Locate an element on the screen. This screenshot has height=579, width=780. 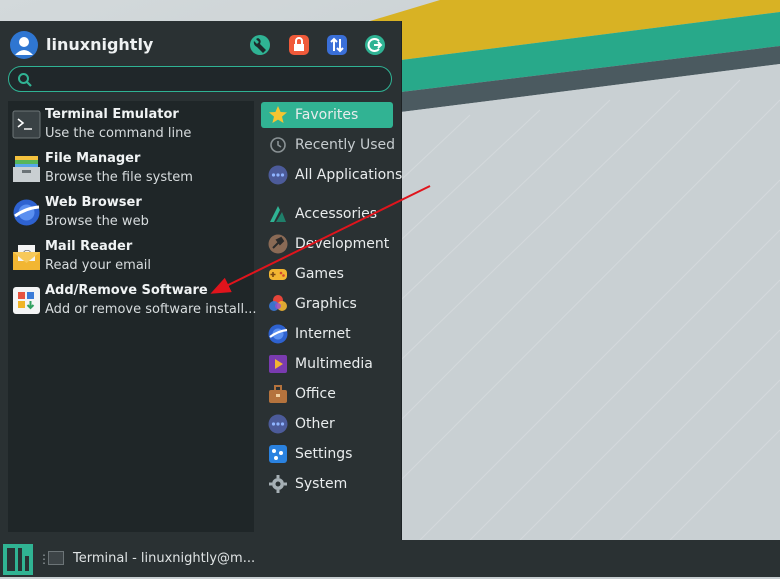
username-label: linuxnightly is located at coordinates (100, 44).